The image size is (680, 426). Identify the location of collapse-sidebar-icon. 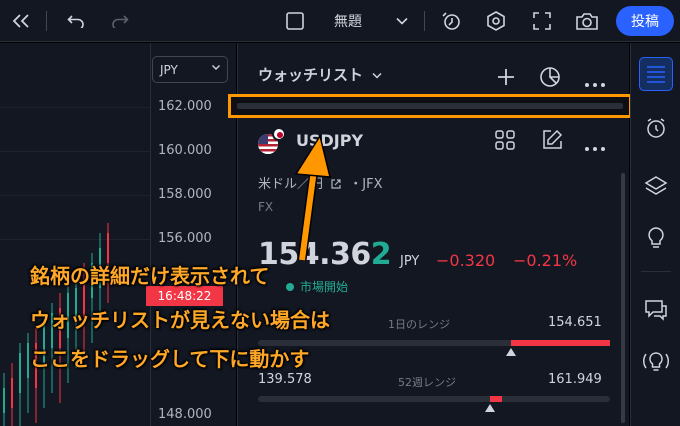
(21, 21).